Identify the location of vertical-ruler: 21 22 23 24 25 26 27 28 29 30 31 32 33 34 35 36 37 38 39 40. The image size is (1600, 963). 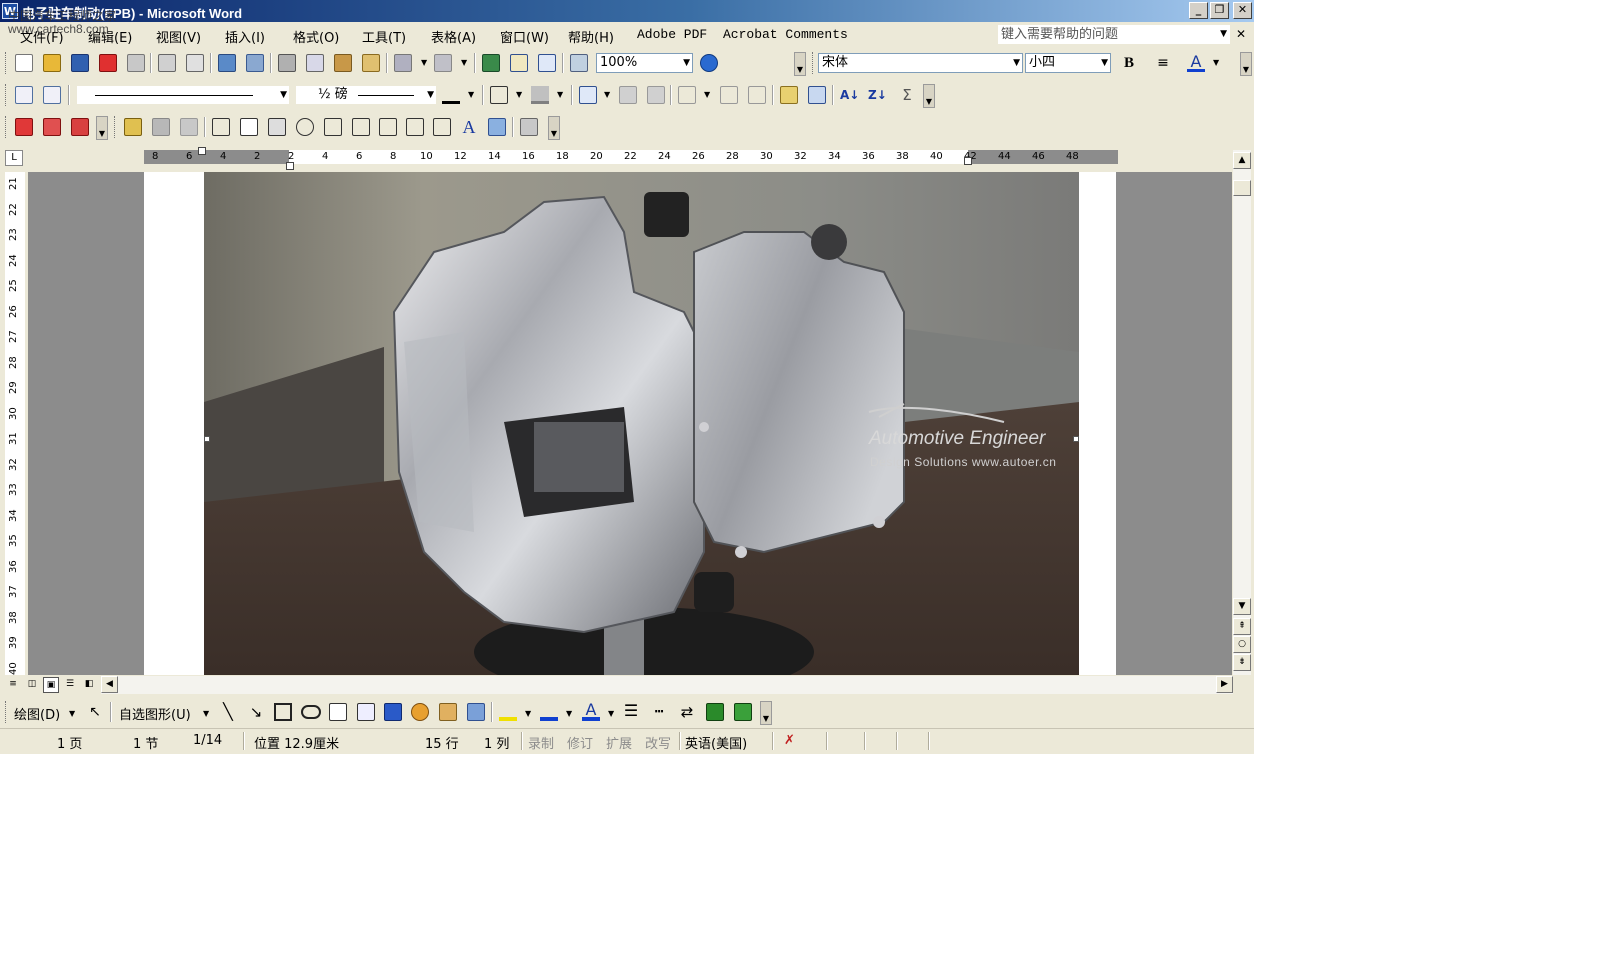
(15, 423).